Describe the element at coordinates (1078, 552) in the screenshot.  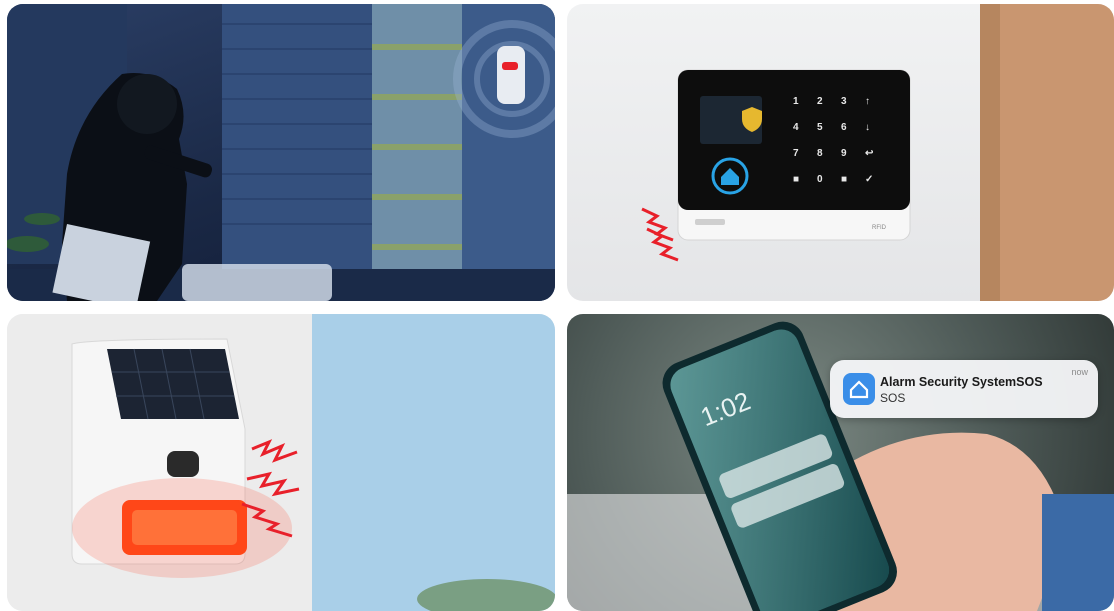
I see `sleeve` at that location.